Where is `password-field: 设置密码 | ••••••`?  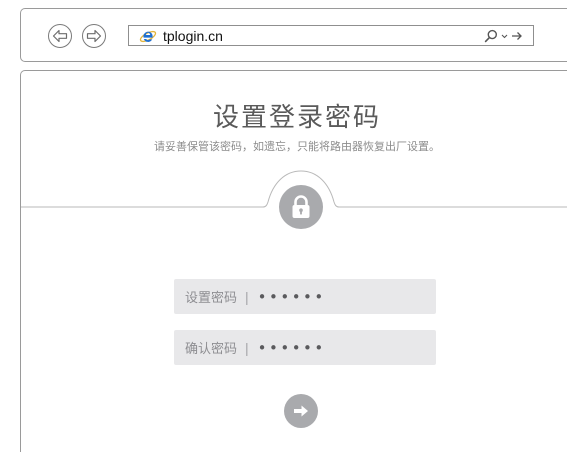 password-field: 设置密码 | •••••• is located at coordinates (305, 296).